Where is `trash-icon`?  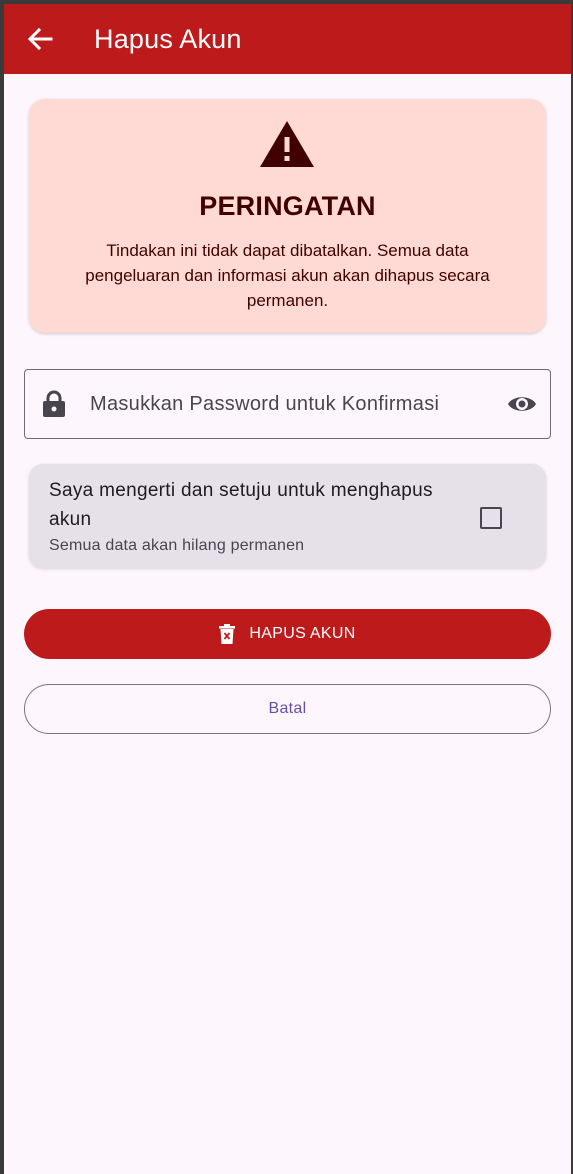
trash-icon is located at coordinates (227, 634).